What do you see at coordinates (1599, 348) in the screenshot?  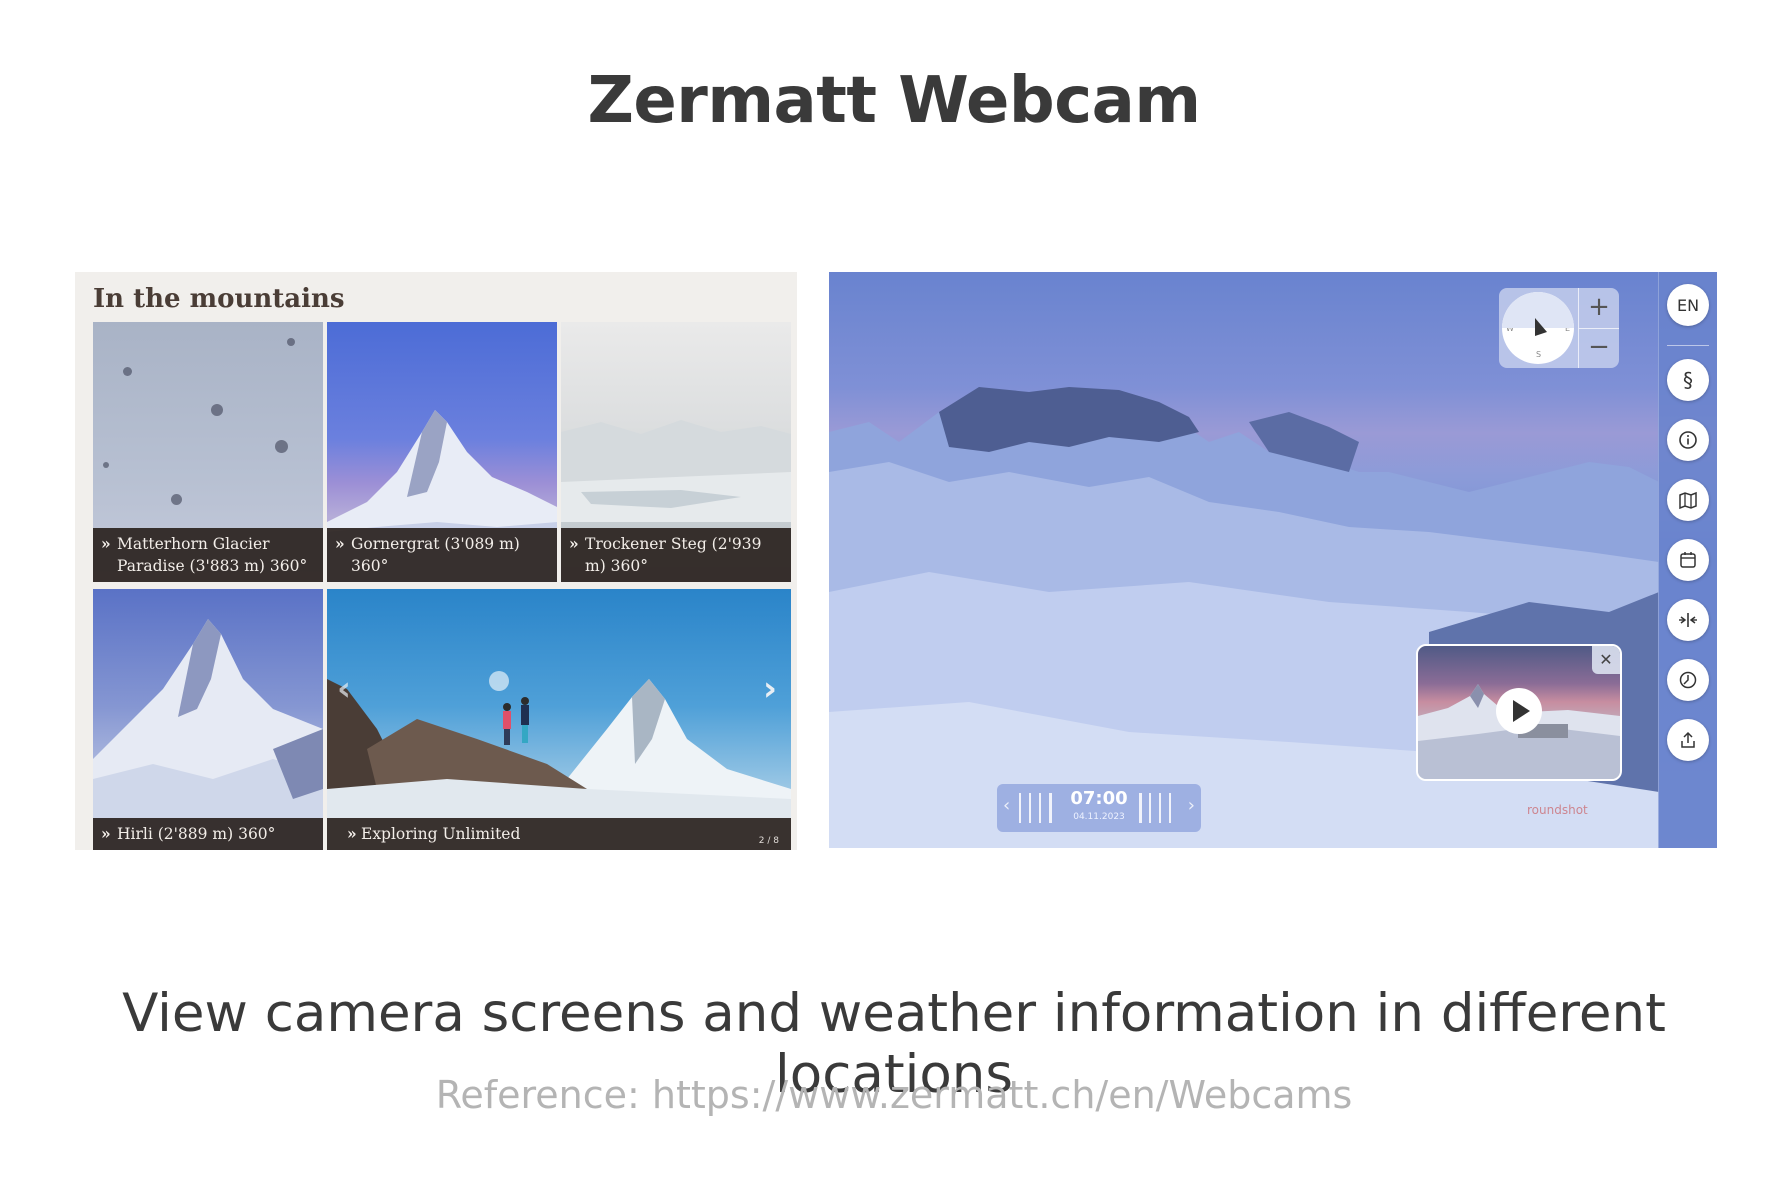 I see `zoom-out-button: −` at bounding box center [1599, 348].